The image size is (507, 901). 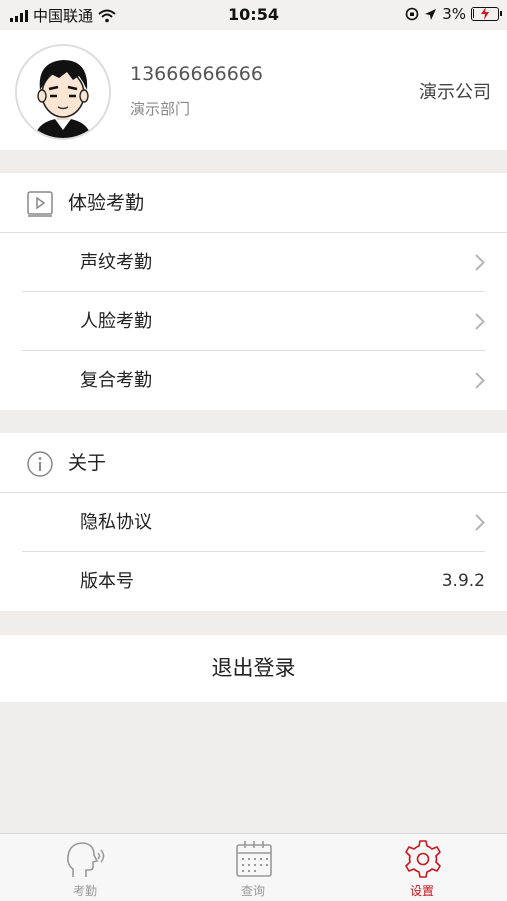 What do you see at coordinates (84, 891) in the screenshot?
I see `tab-label: 考勤` at bounding box center [84, 891].